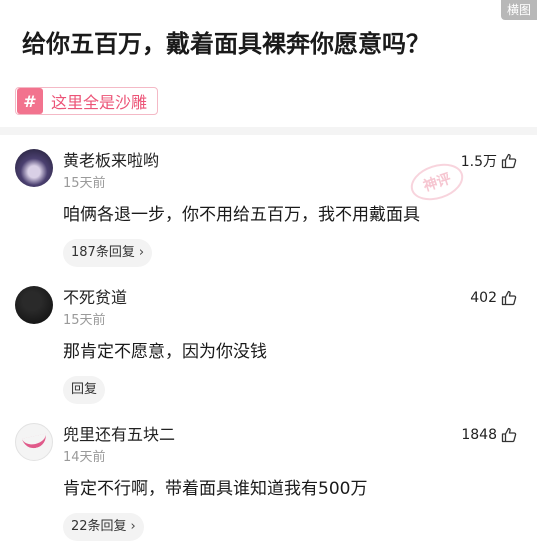 The height and width of the screenshot is (541, 537). I want to click on comment-username: 不死贫道, so click(95, 298).